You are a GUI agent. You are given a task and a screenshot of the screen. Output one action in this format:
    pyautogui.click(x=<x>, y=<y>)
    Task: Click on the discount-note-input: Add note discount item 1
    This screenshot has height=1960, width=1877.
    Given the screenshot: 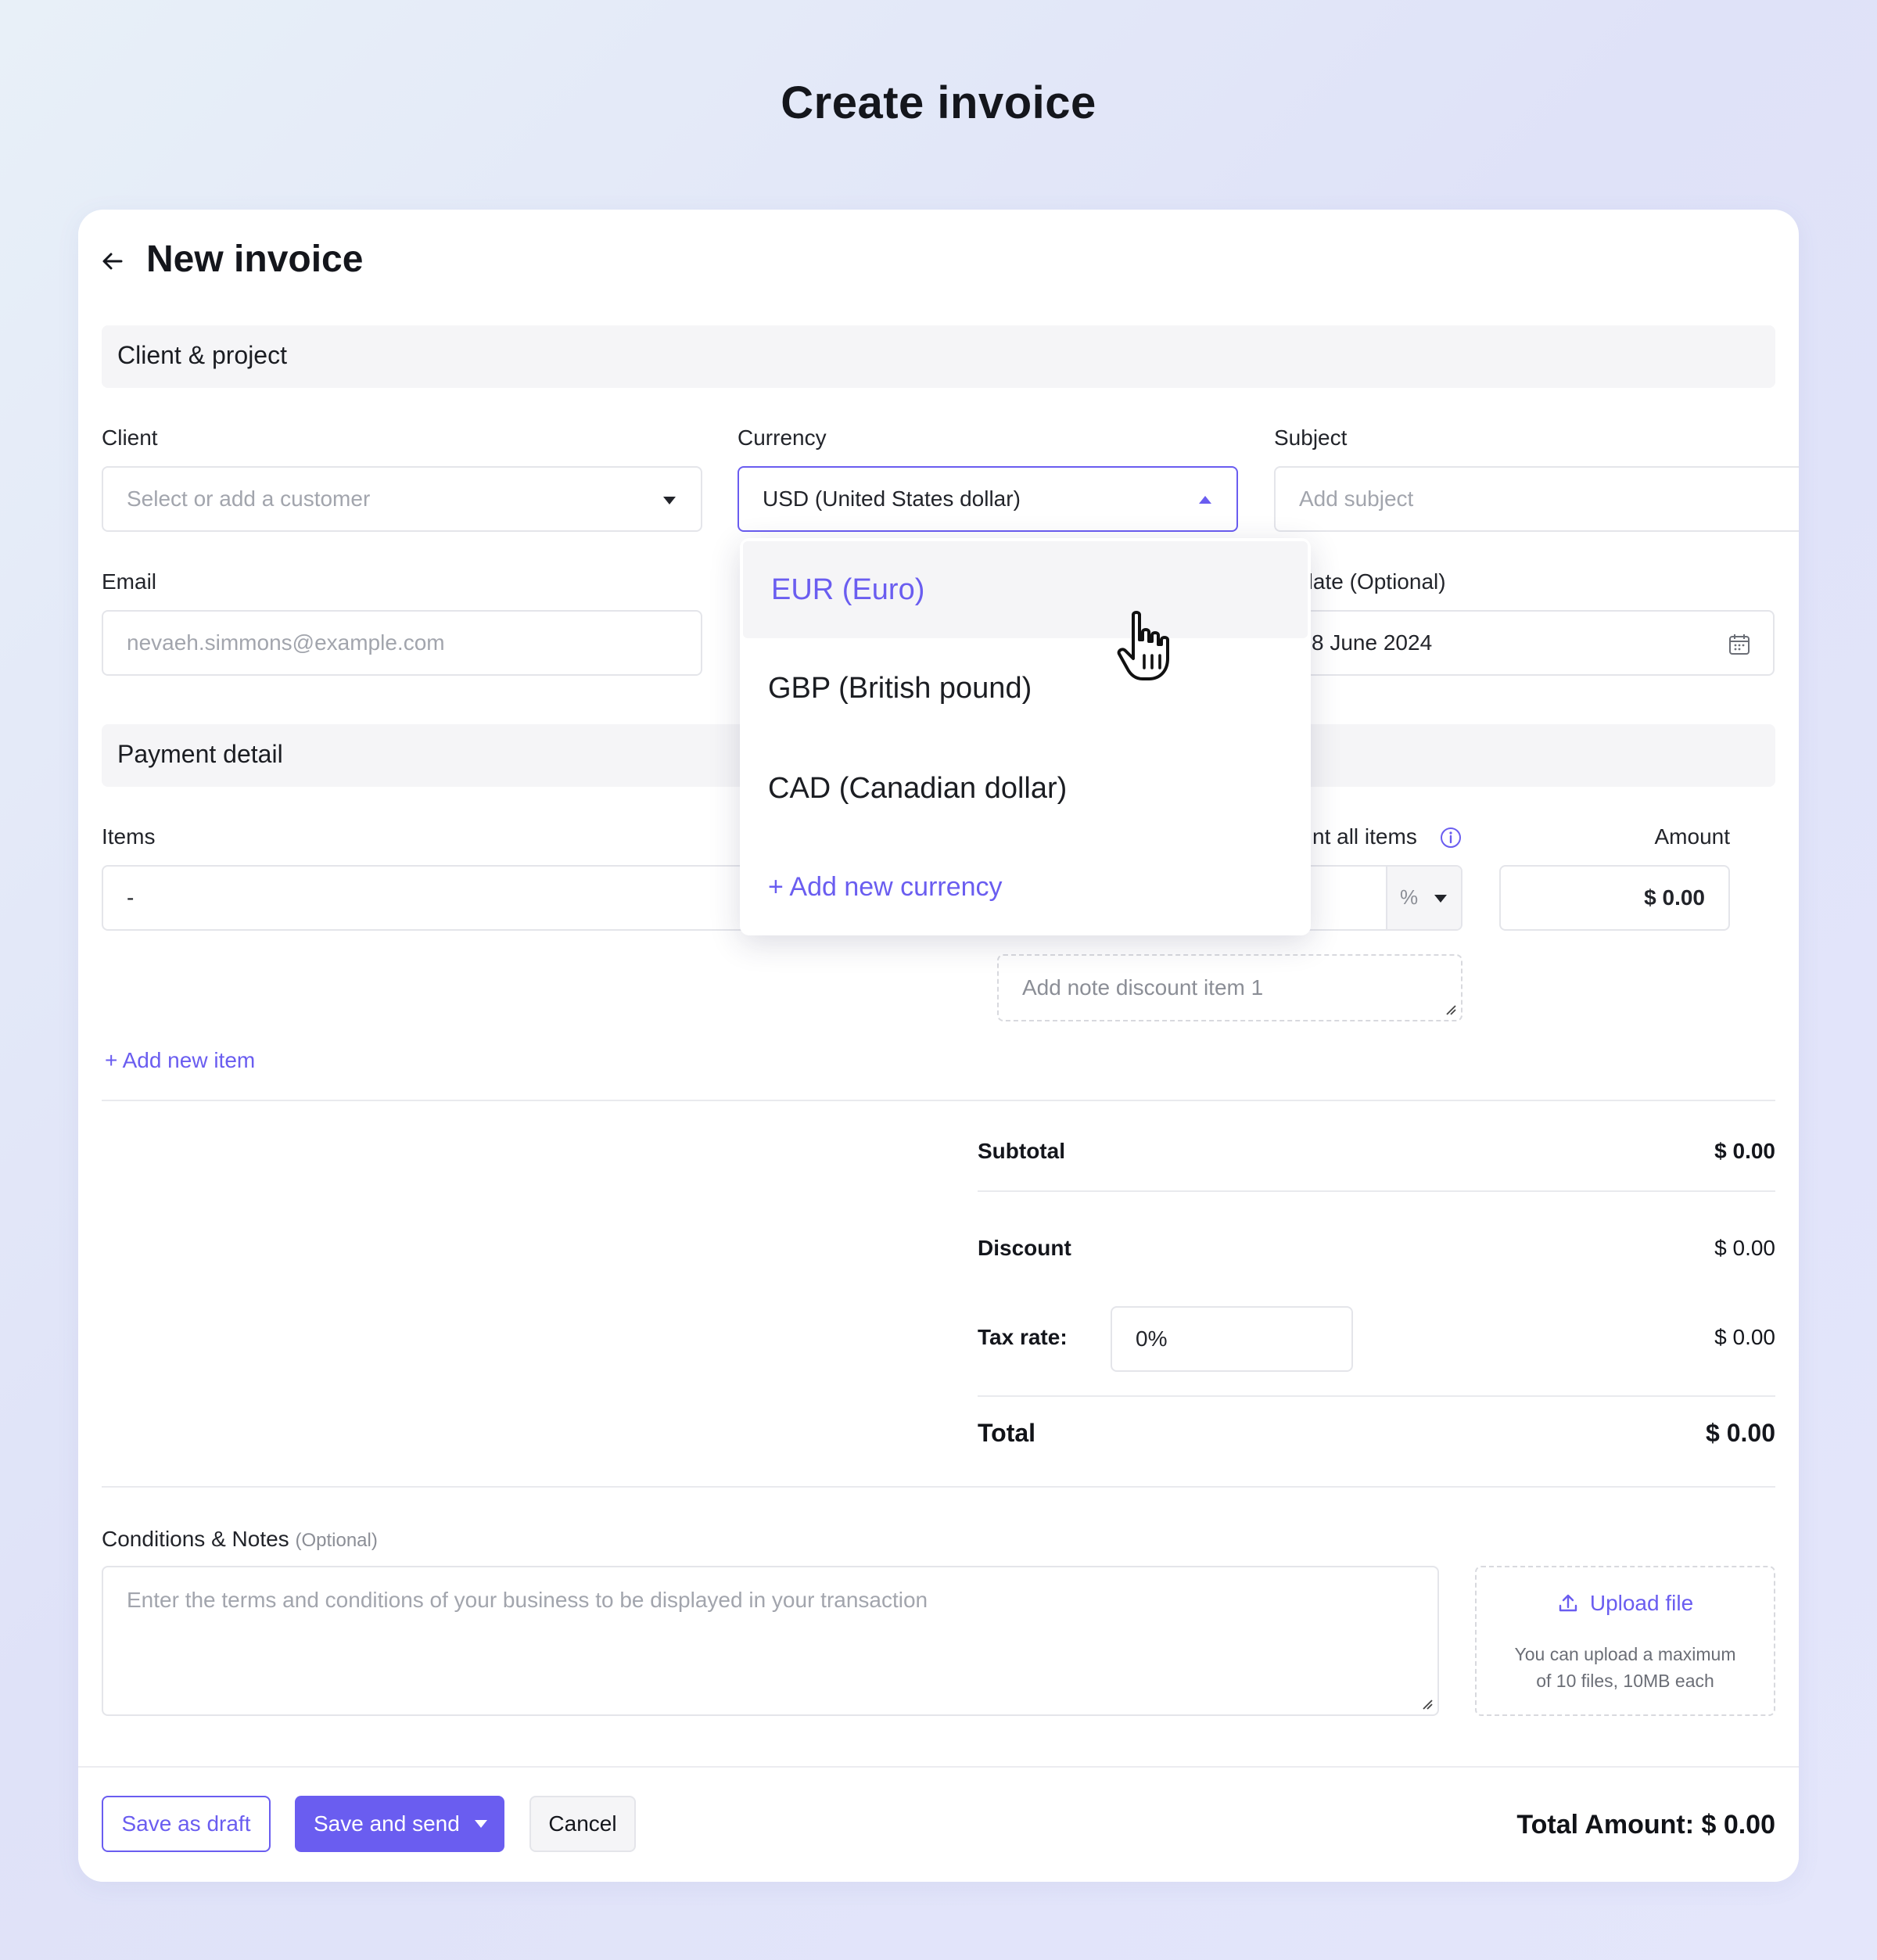 What is the action you would take?
    pyautogui.click(x=1230, y=987)
    